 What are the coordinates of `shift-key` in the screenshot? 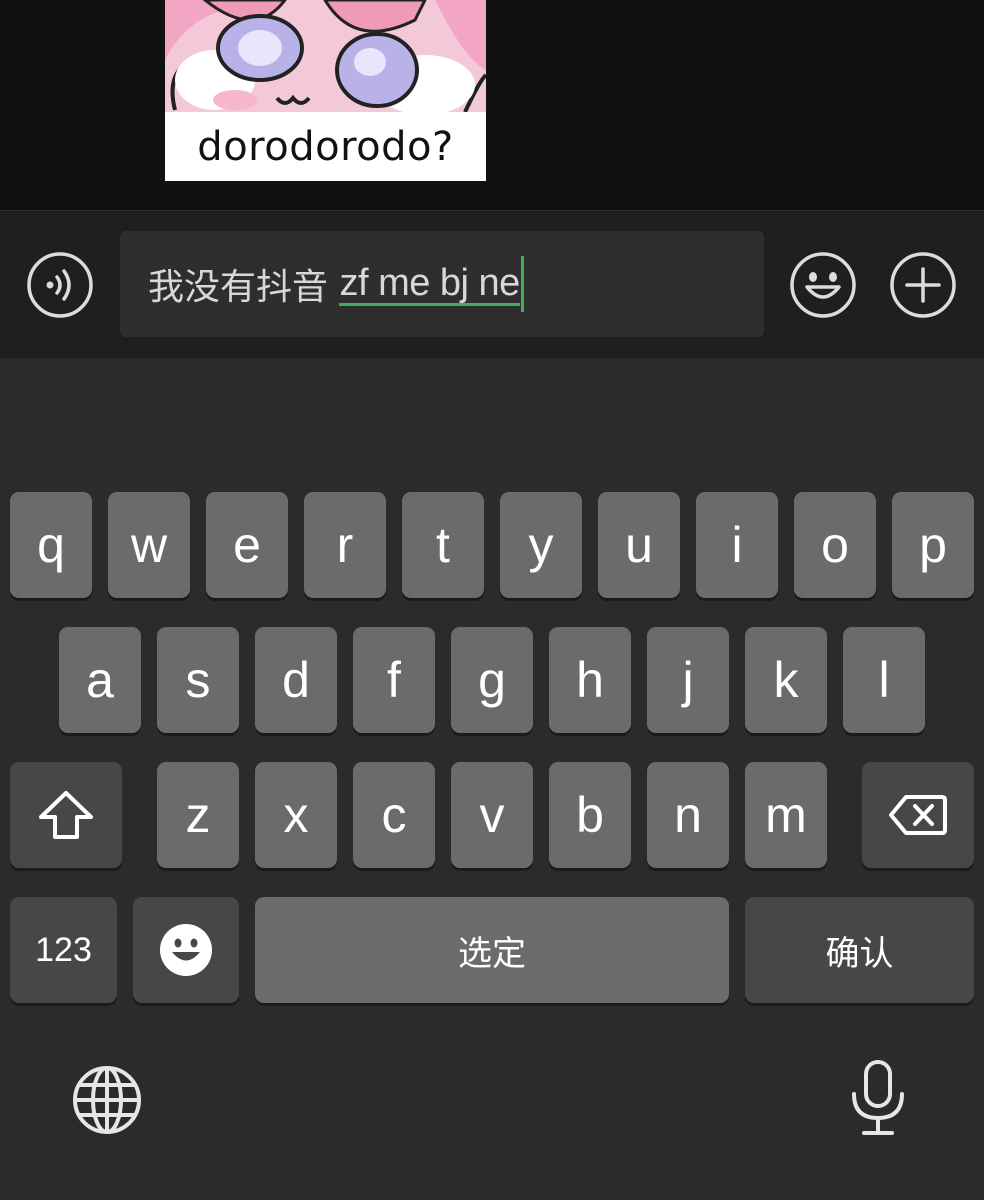 It's located at (66, 815).